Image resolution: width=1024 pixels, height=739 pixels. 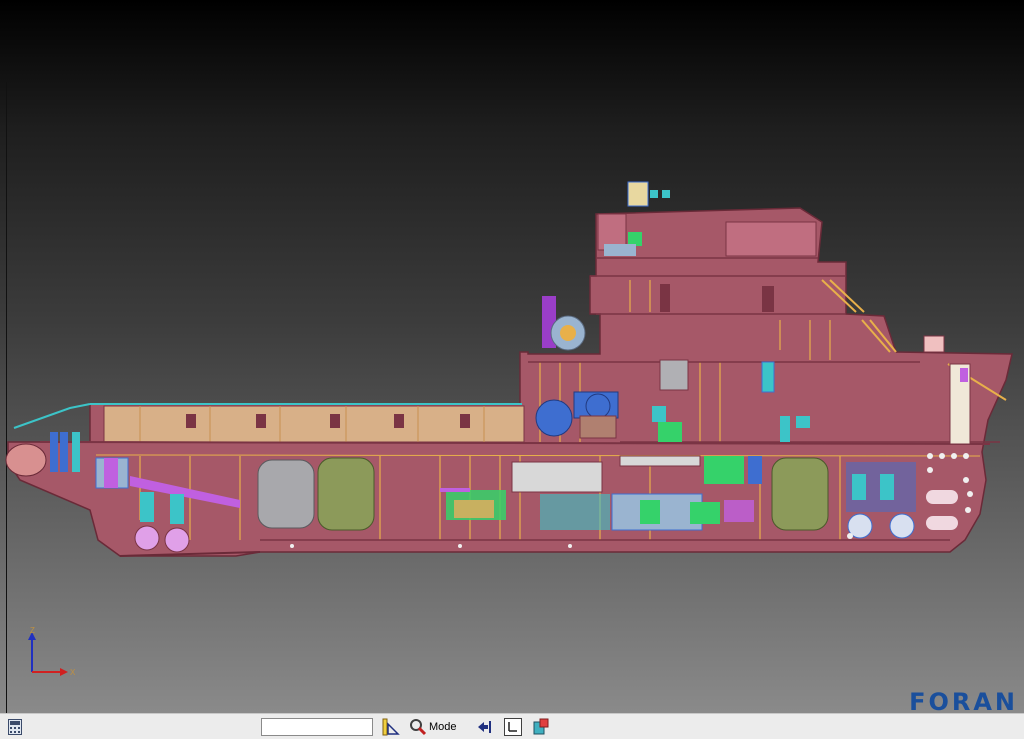 I want to click on snap-ruler-icon, so click(x=391, y=727).